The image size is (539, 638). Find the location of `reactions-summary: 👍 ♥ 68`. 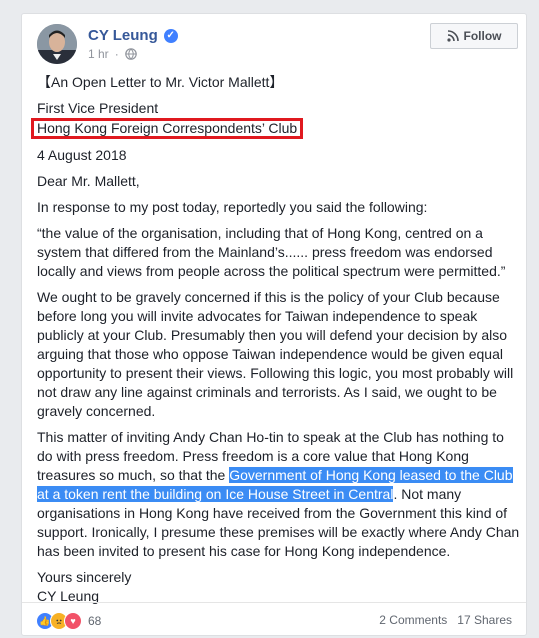

reactions-summary: 👍 ♥ 68 is located at coordinates (68, 621).